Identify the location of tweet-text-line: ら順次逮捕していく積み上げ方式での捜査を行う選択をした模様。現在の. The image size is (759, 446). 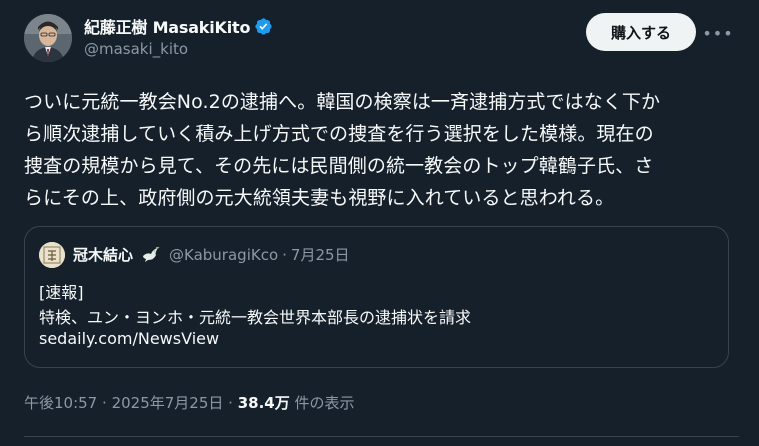
(339, 134).